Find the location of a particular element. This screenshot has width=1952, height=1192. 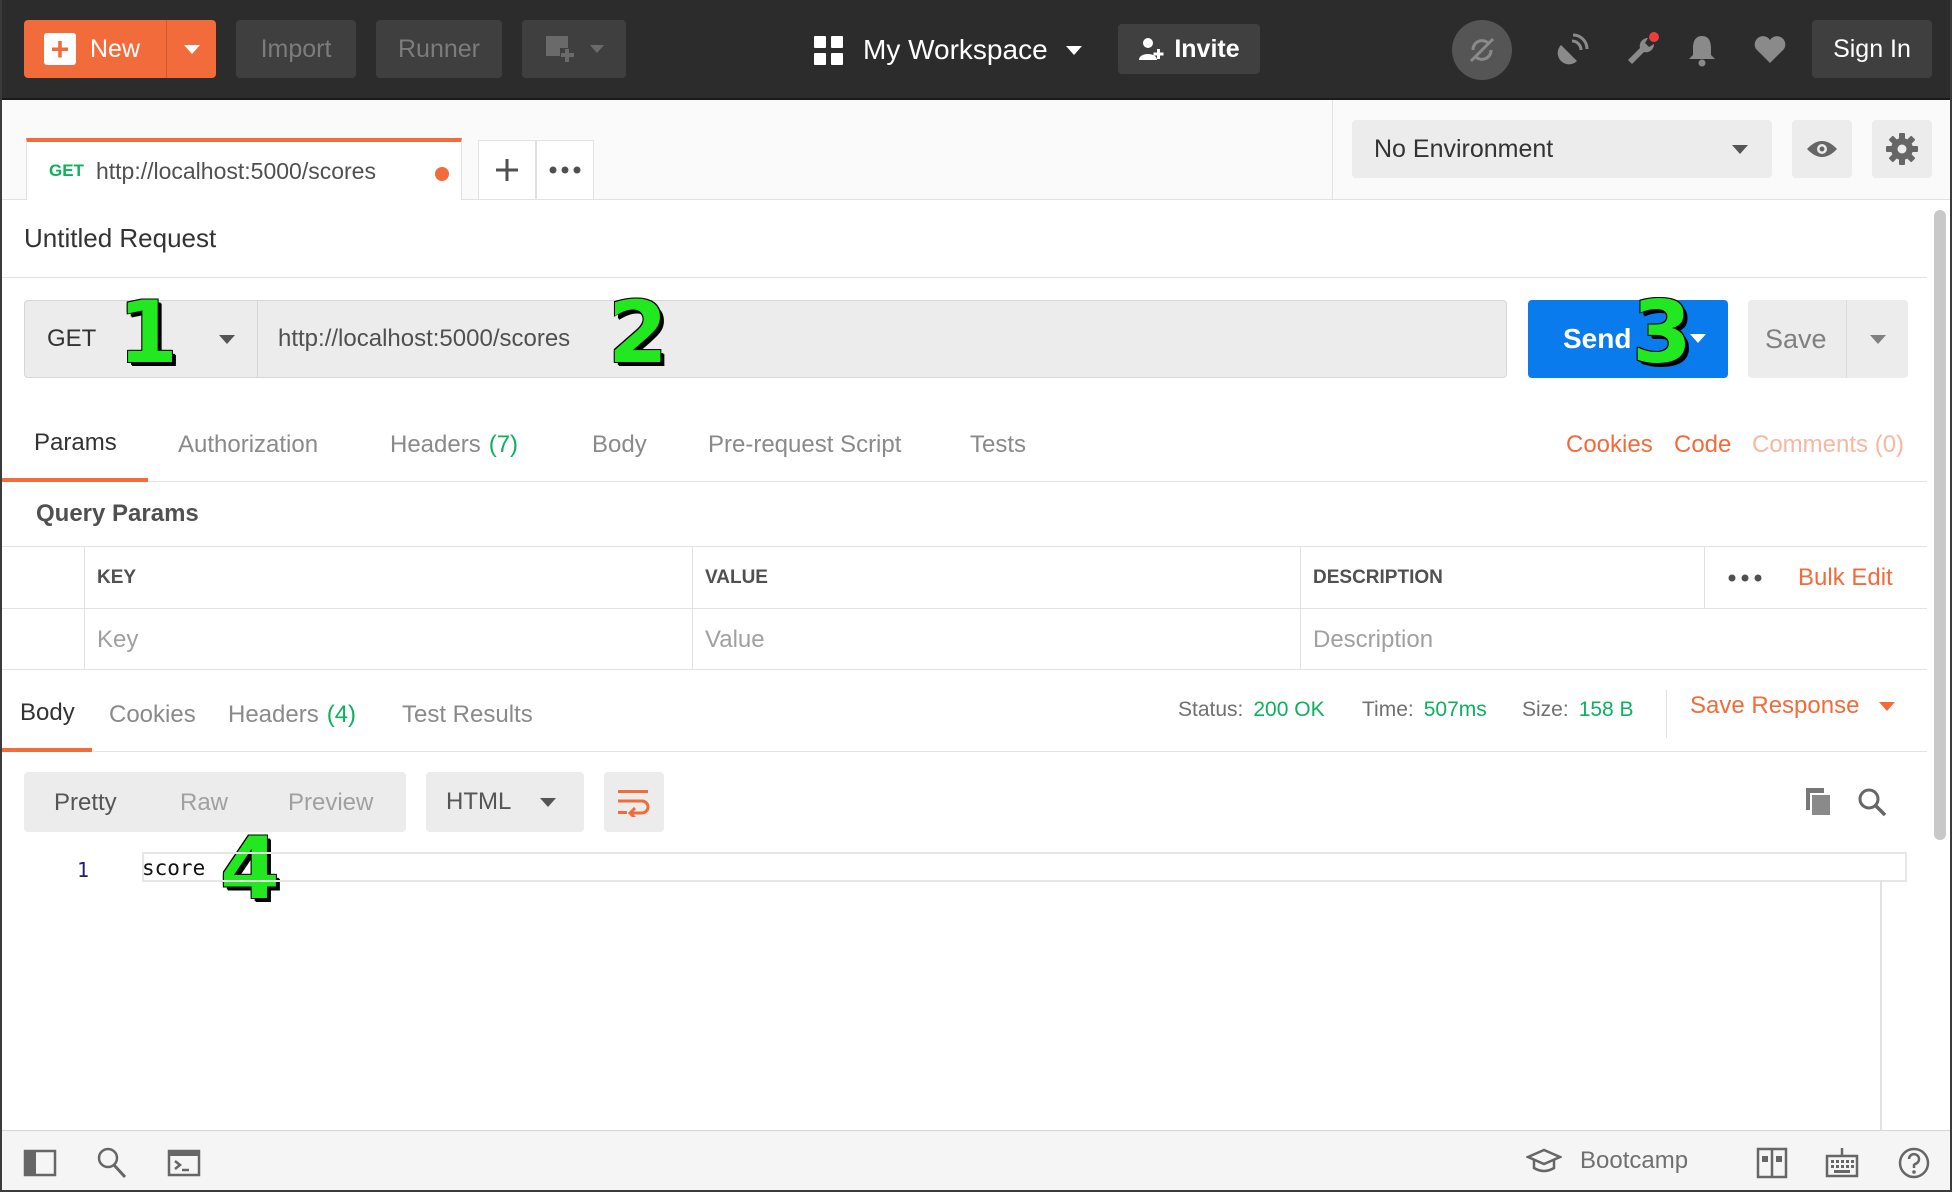

import-button: Import is located at coordinates (296, 49).